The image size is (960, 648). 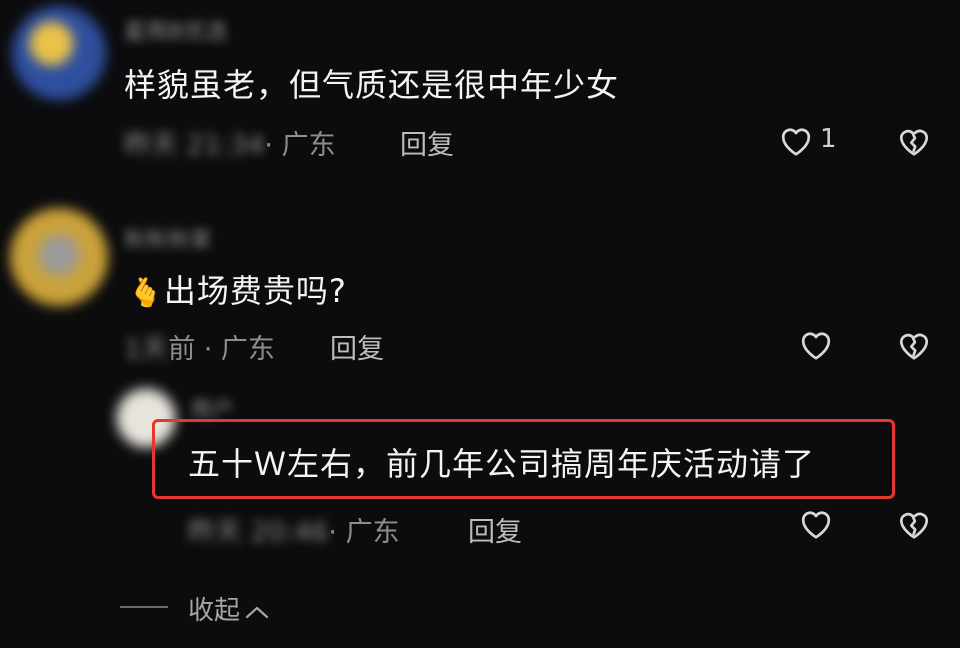 What do you see at coordinates (146, 292) in the screenshot?
I see `emoji: 🫰` at bounding box center [146, 292].